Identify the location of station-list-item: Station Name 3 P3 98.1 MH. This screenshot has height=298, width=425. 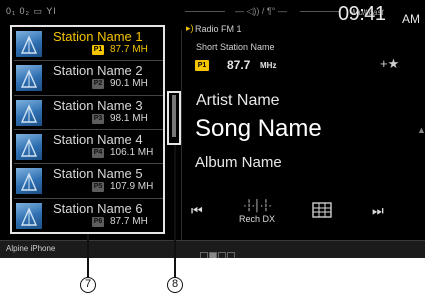
(87, 112).